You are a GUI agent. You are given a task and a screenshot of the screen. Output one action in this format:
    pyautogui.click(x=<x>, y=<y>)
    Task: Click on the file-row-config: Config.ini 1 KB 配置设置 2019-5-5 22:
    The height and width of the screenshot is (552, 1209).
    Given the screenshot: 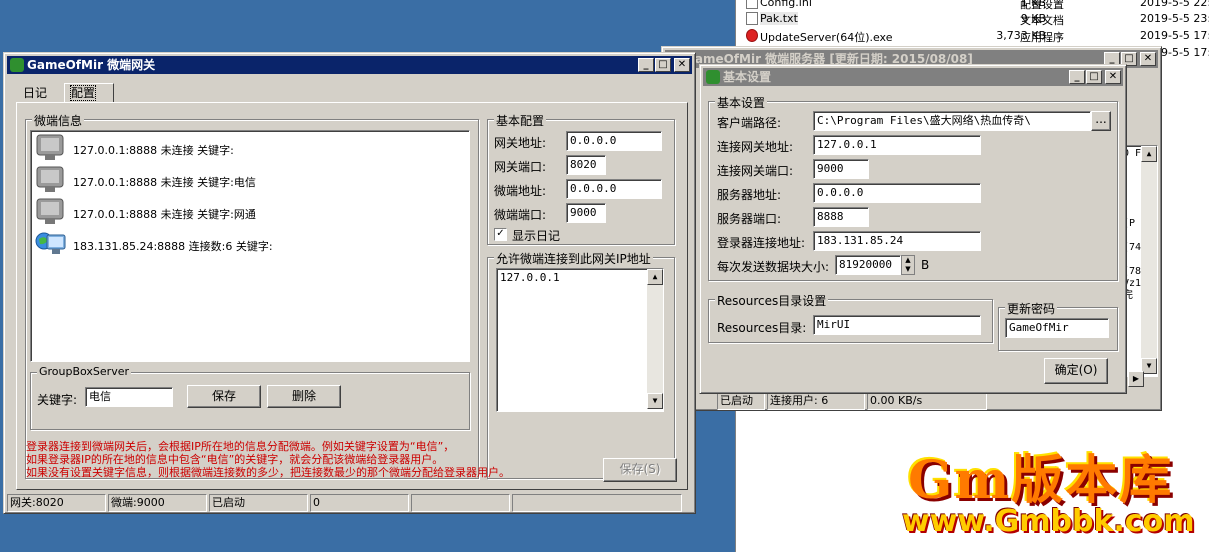 What is the action you would take?
    pyautogui.click(x=972, y=5)
    